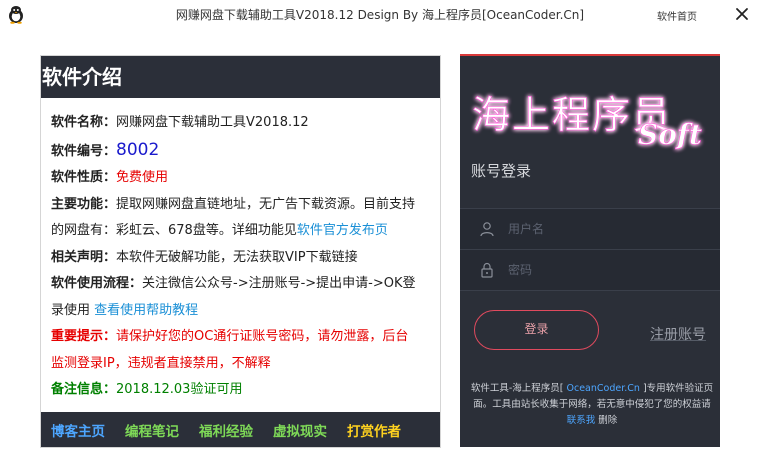 The image size is (760, 470). What do you see at coordinates (487, 270) in the screenshot?
I see `lock-icon` at bounding box center [487, 270].